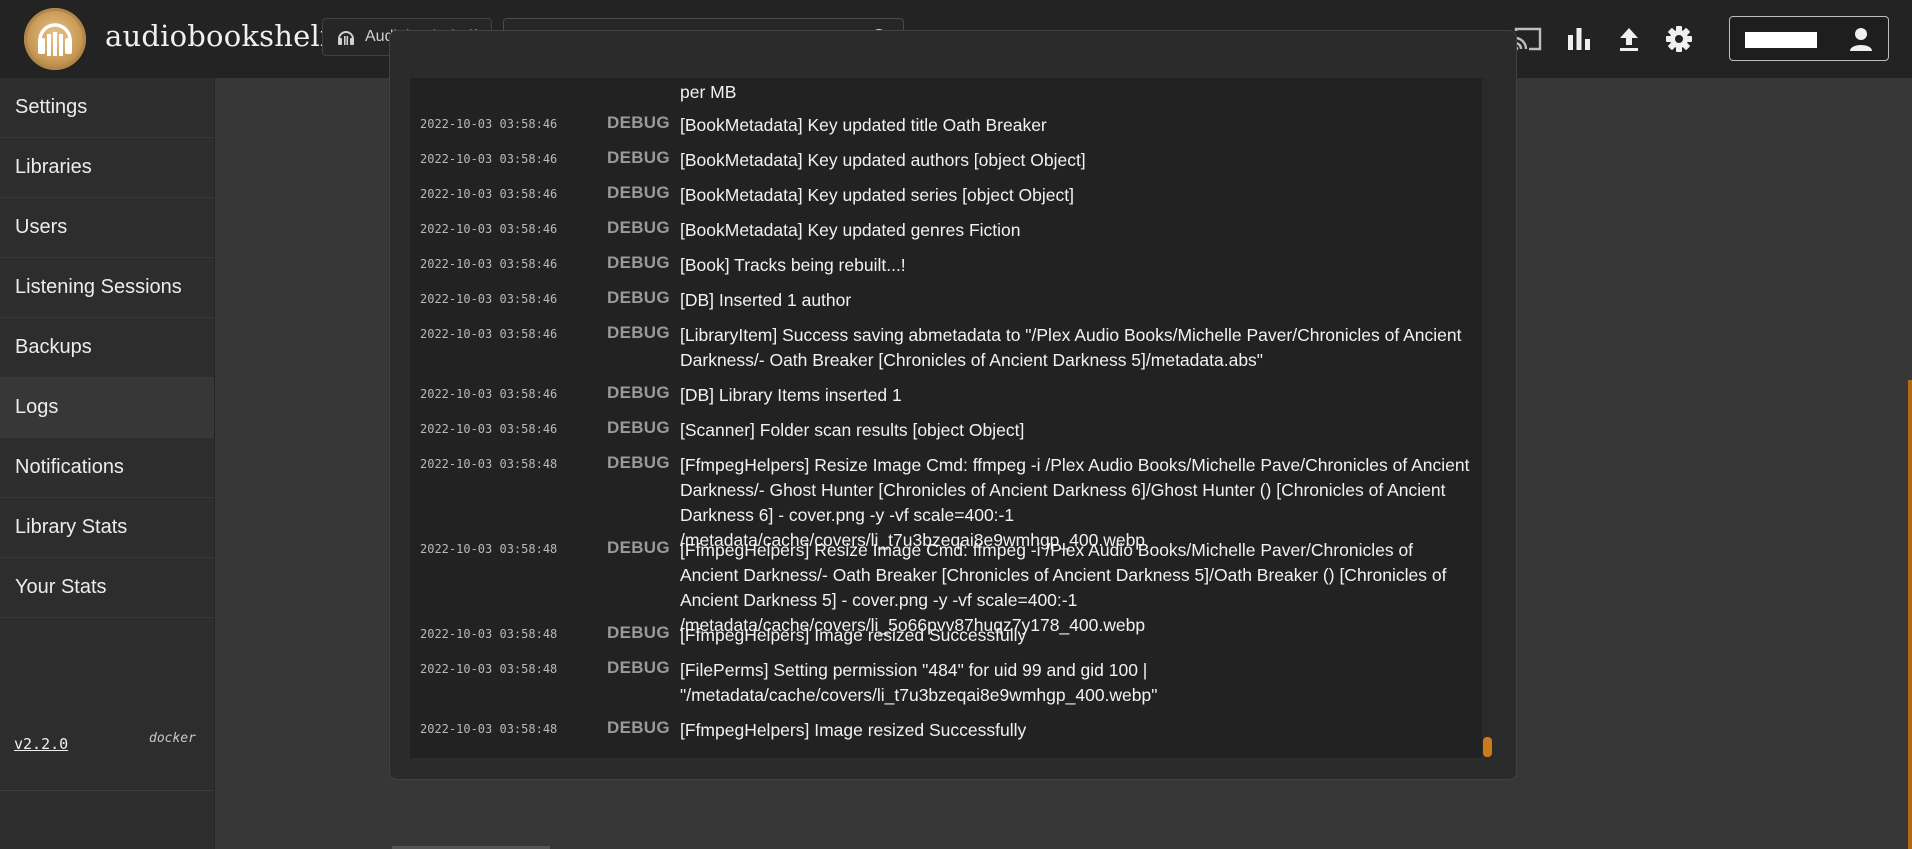  Describe the element at coordinates (107, 168) in the screenshot. I see `sidebar-item-libraries: Libraries` at that location.